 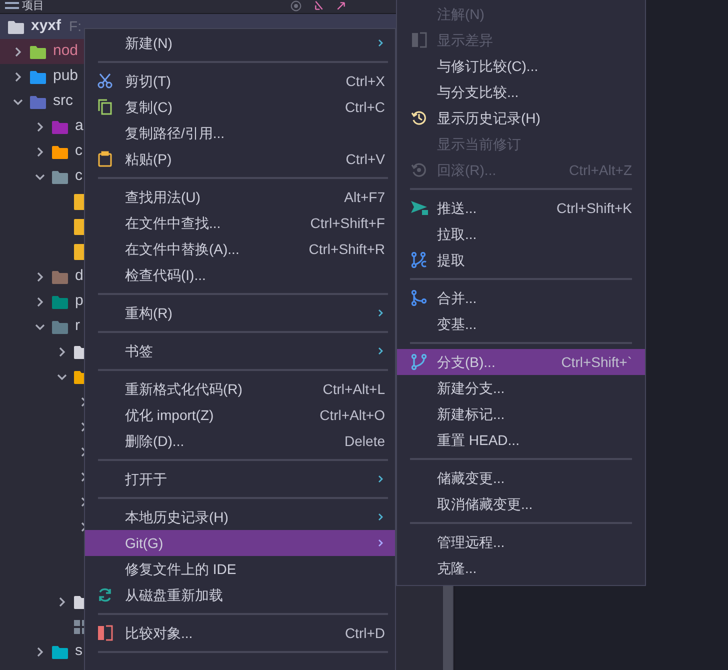 What do you see at coordinates (149, 159) in the screenshot?
I see `menu-item-label: 粘贴(P)` at bounding box center [149, 159].